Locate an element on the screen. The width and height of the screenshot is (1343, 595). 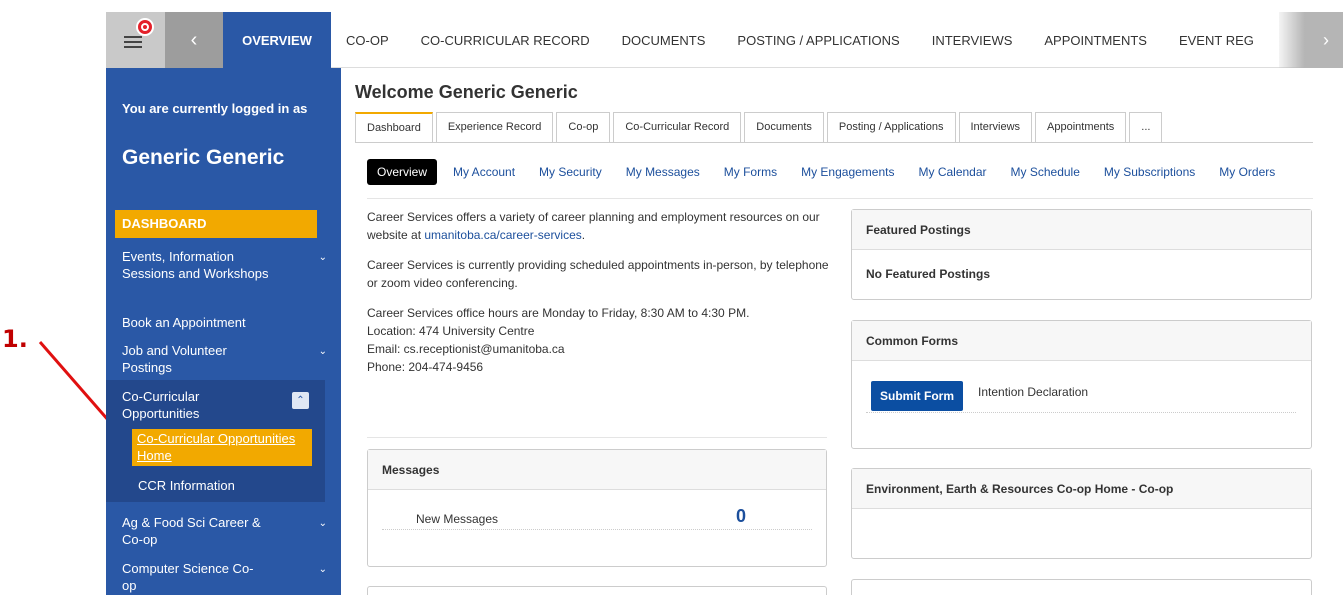
messages-panel-title: Messages is located at coordinates (597, 470).